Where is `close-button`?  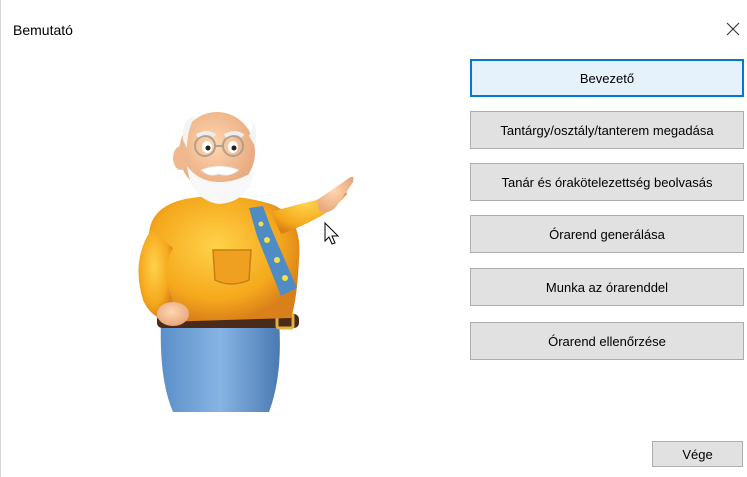
close-button is located at coordinates (732, 29).